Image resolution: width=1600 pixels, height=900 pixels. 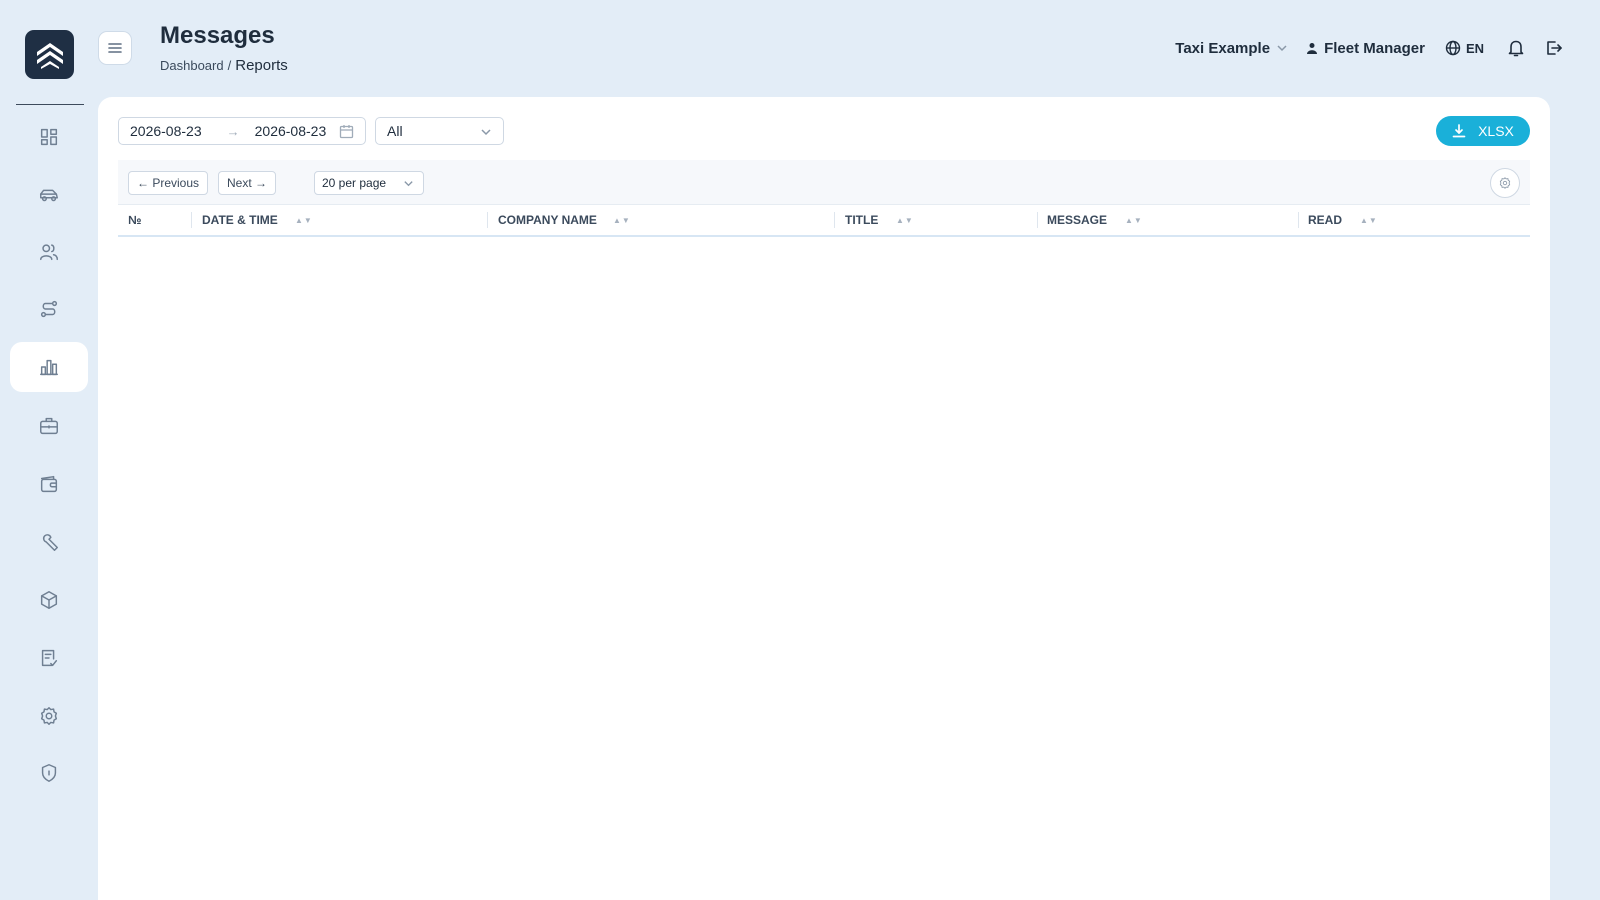 I want to click on box-icon, so click(x=49, y=600).